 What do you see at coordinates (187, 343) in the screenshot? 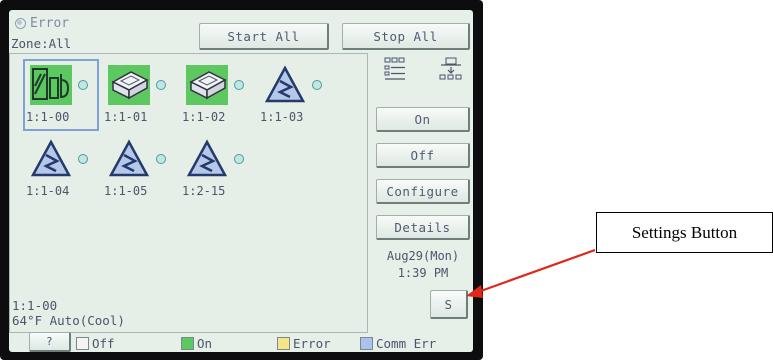
I see `on-swatch` at bounding box center [187, 343].